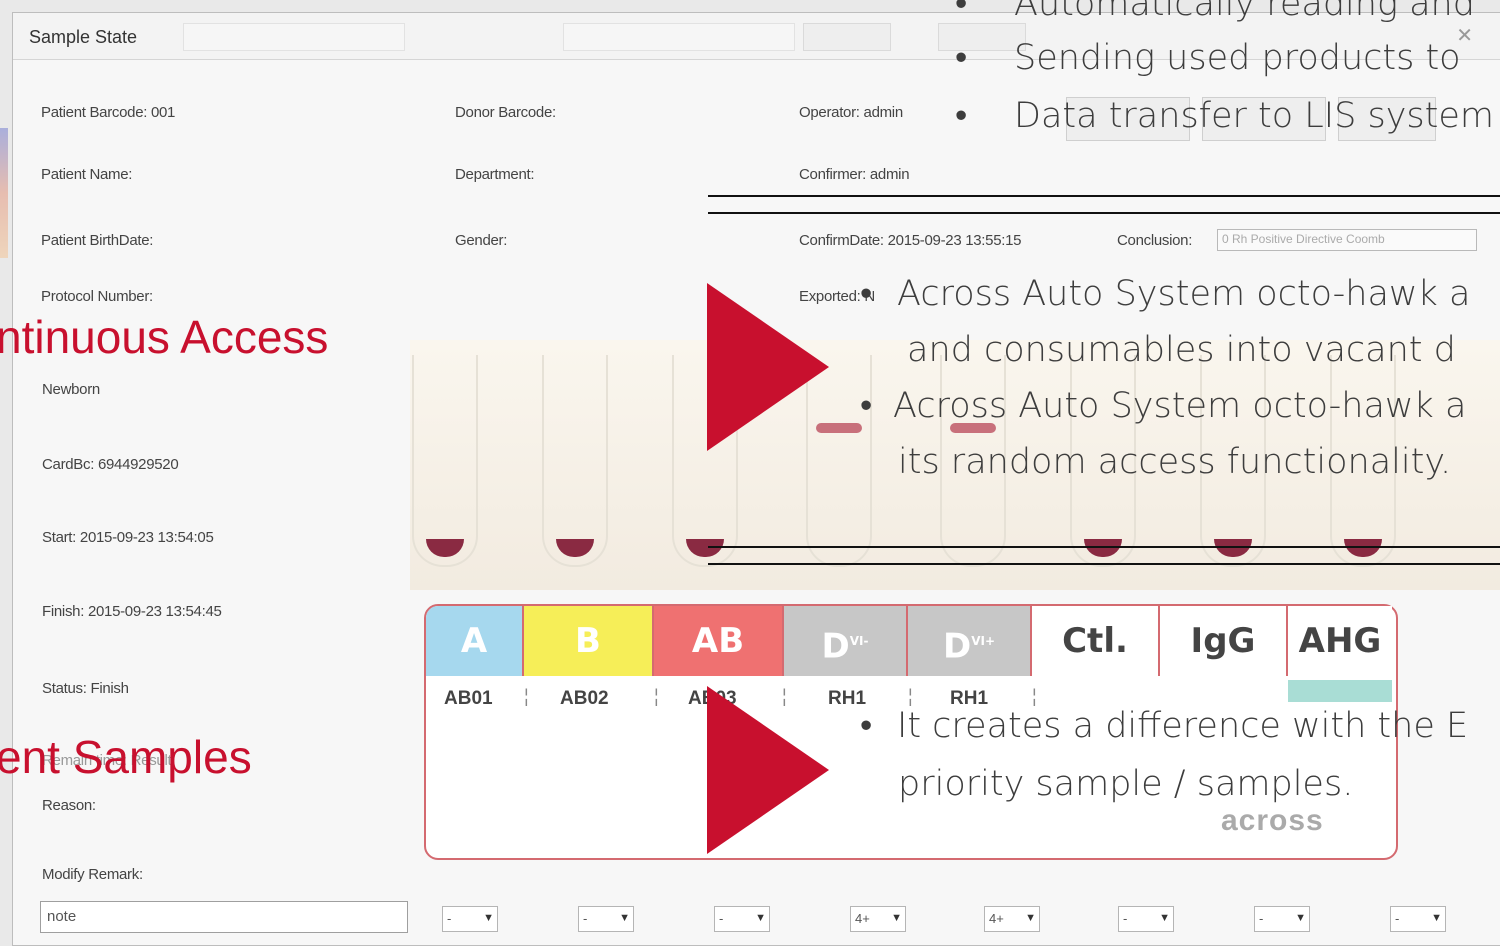 The image size is (1500, 946). What do you see at coordinates (742, 919) in the screenshot?
I see `result-dropdown-3: - ▼` at bounding box center [742, 919].